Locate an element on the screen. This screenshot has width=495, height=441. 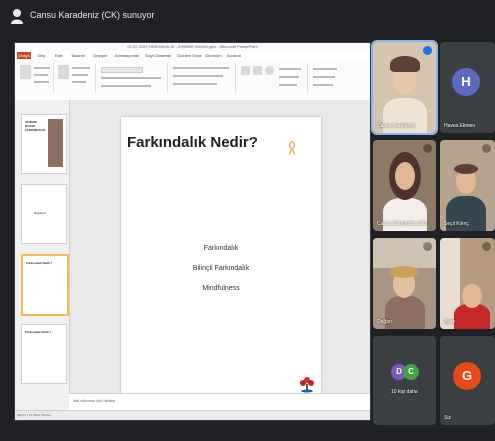
participant-name: Cansu Karadeniz (CK) is located at coordinates (402, 224).